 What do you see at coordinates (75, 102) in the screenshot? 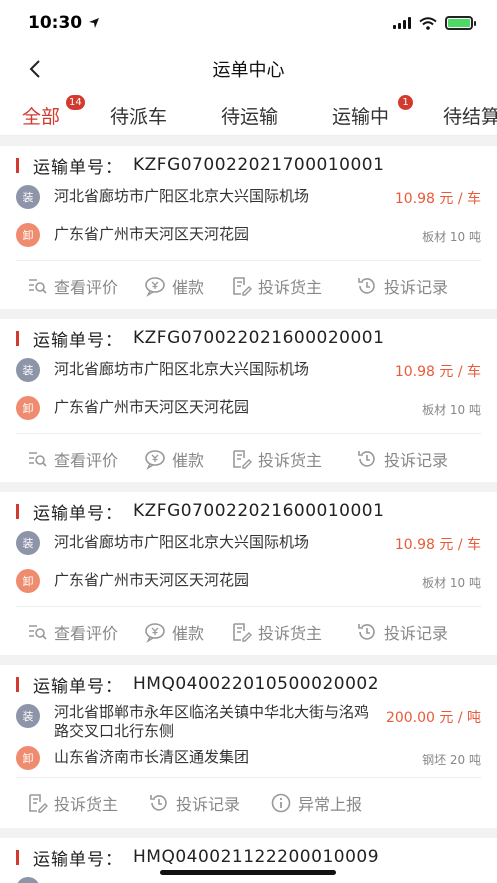
I see `tab-badge: 14` at bounding box center [75, 102].